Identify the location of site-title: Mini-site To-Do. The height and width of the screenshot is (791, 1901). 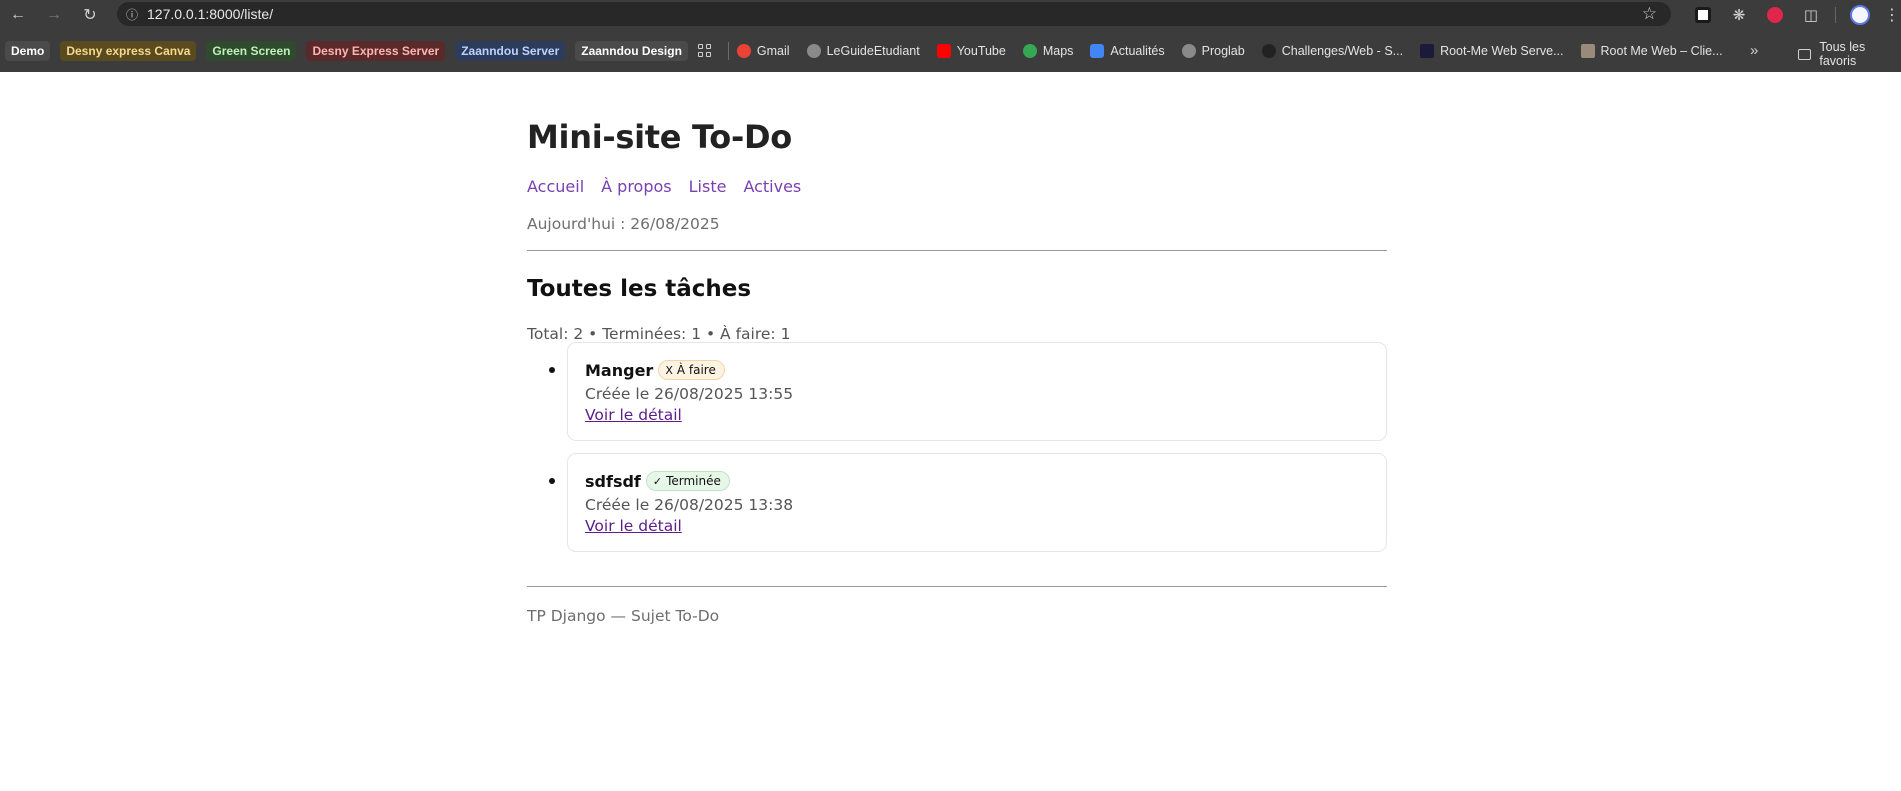
(659, 137).